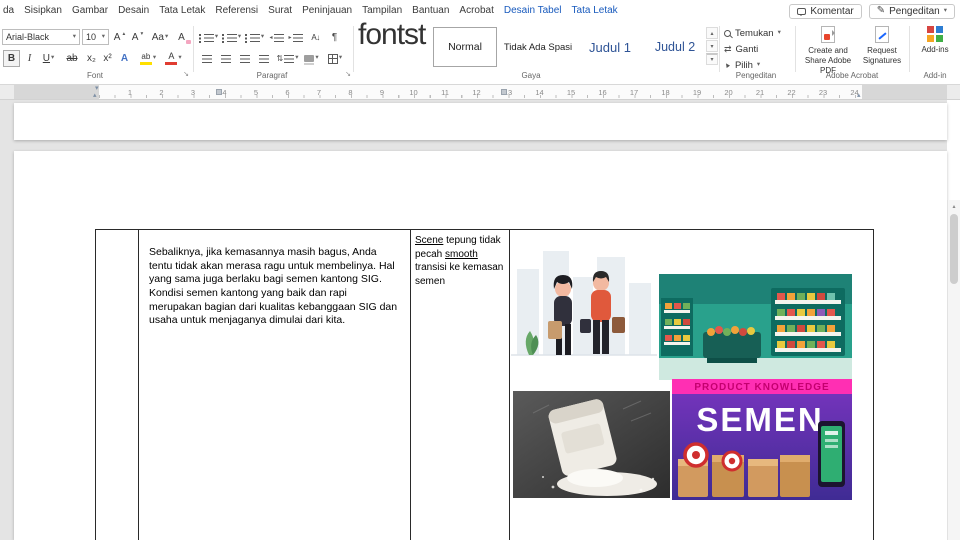 The image size is (960, 540). Describe the element at coordinates (182, 37) in the screenshot. I see `clear-formatting-button: A` at that location.